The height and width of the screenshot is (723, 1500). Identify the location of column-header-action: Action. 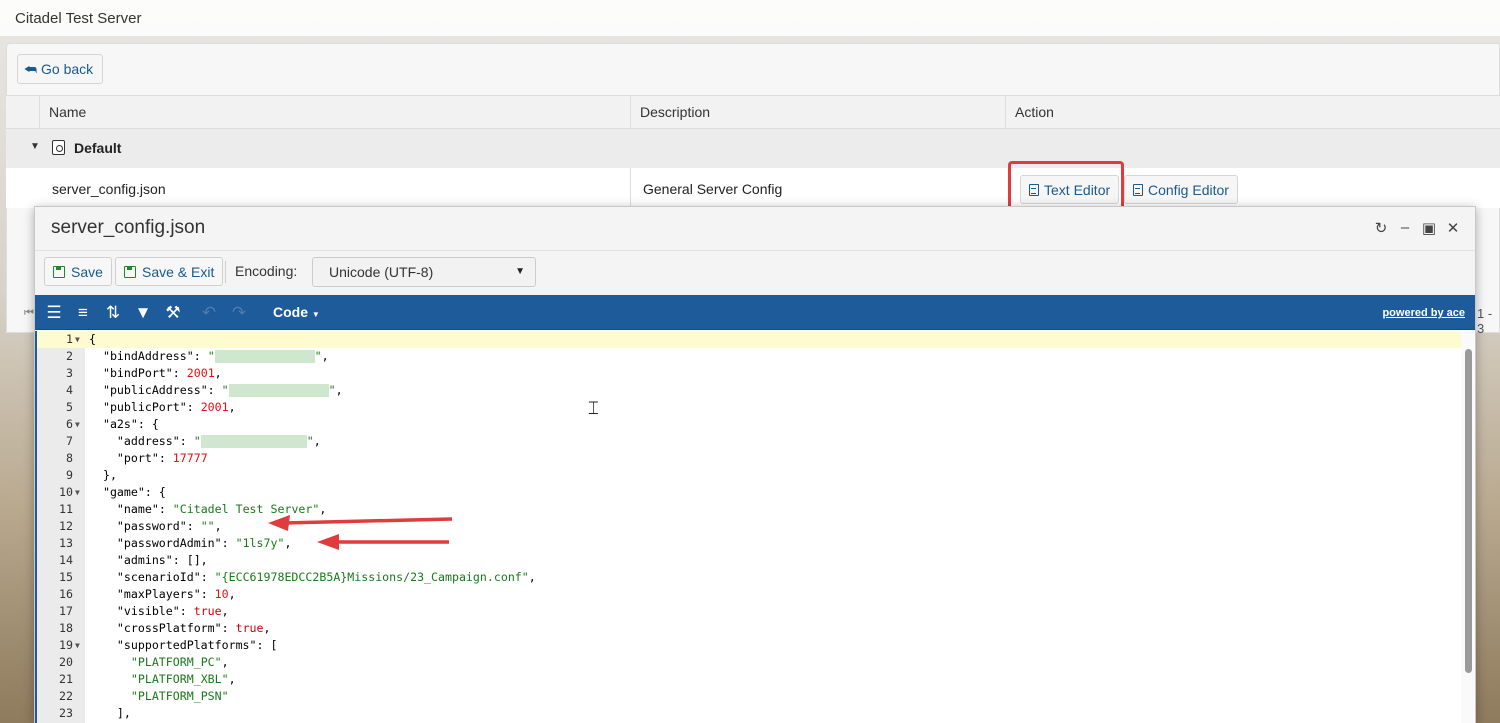
(1252, 112).